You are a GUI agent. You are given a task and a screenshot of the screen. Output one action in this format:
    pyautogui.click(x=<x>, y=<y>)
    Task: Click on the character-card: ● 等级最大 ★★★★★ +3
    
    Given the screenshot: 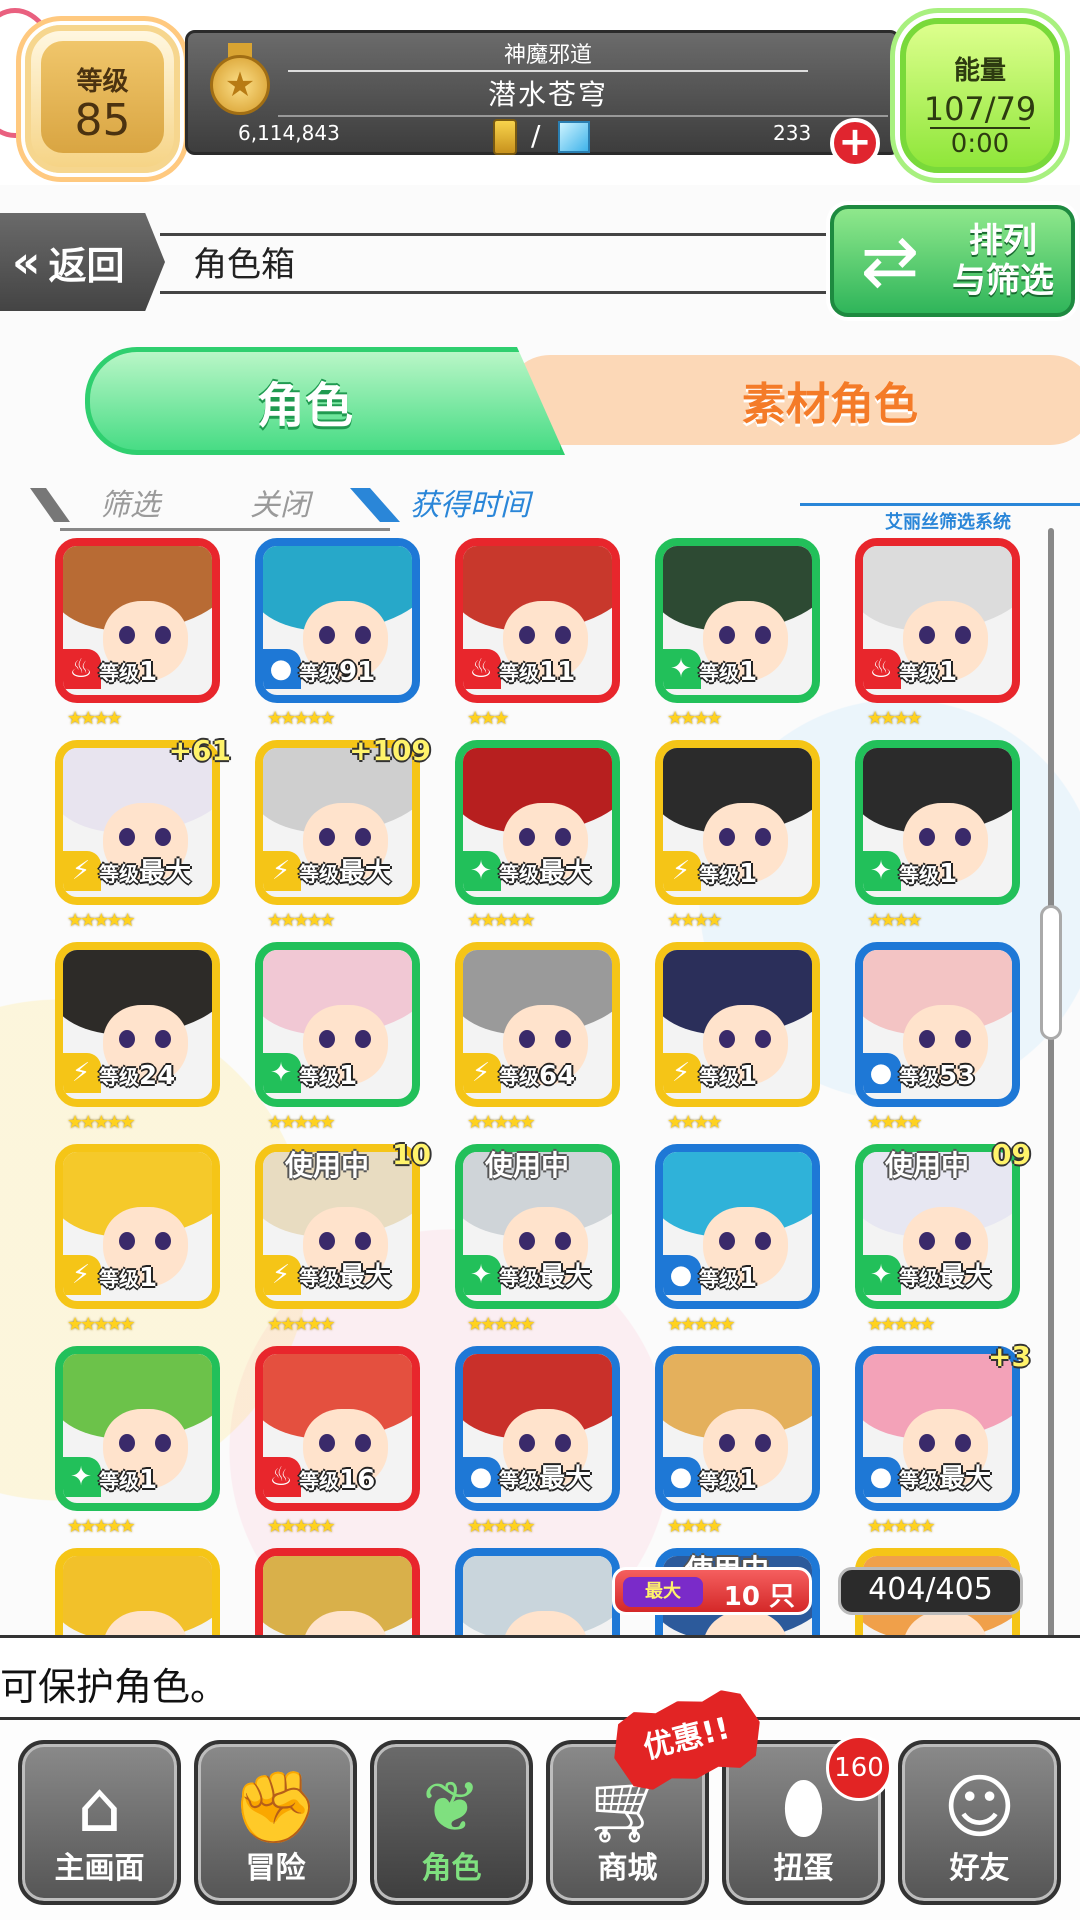 What is the action you would take?
    pyautogui.click(x=943, y=1438)
    